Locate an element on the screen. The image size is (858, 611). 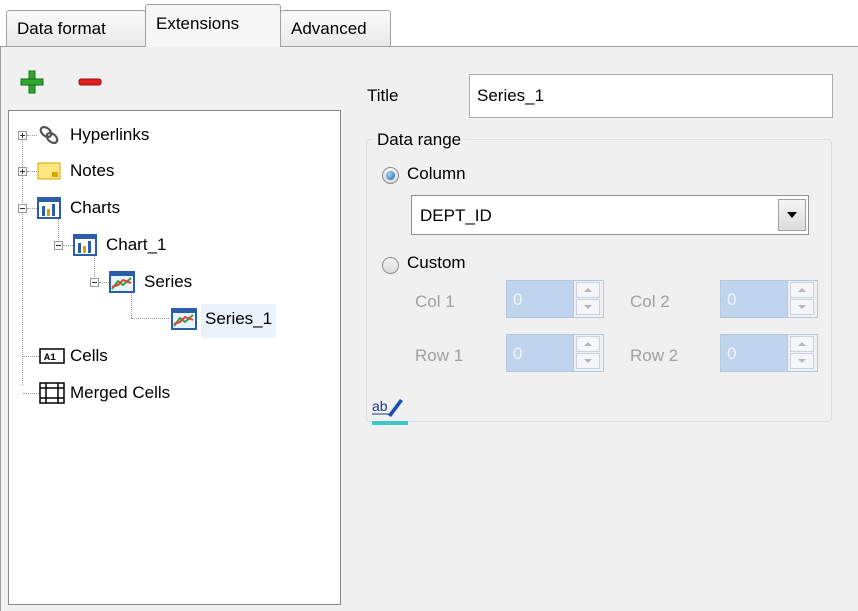
title-input is located at coordinates (651, 96).